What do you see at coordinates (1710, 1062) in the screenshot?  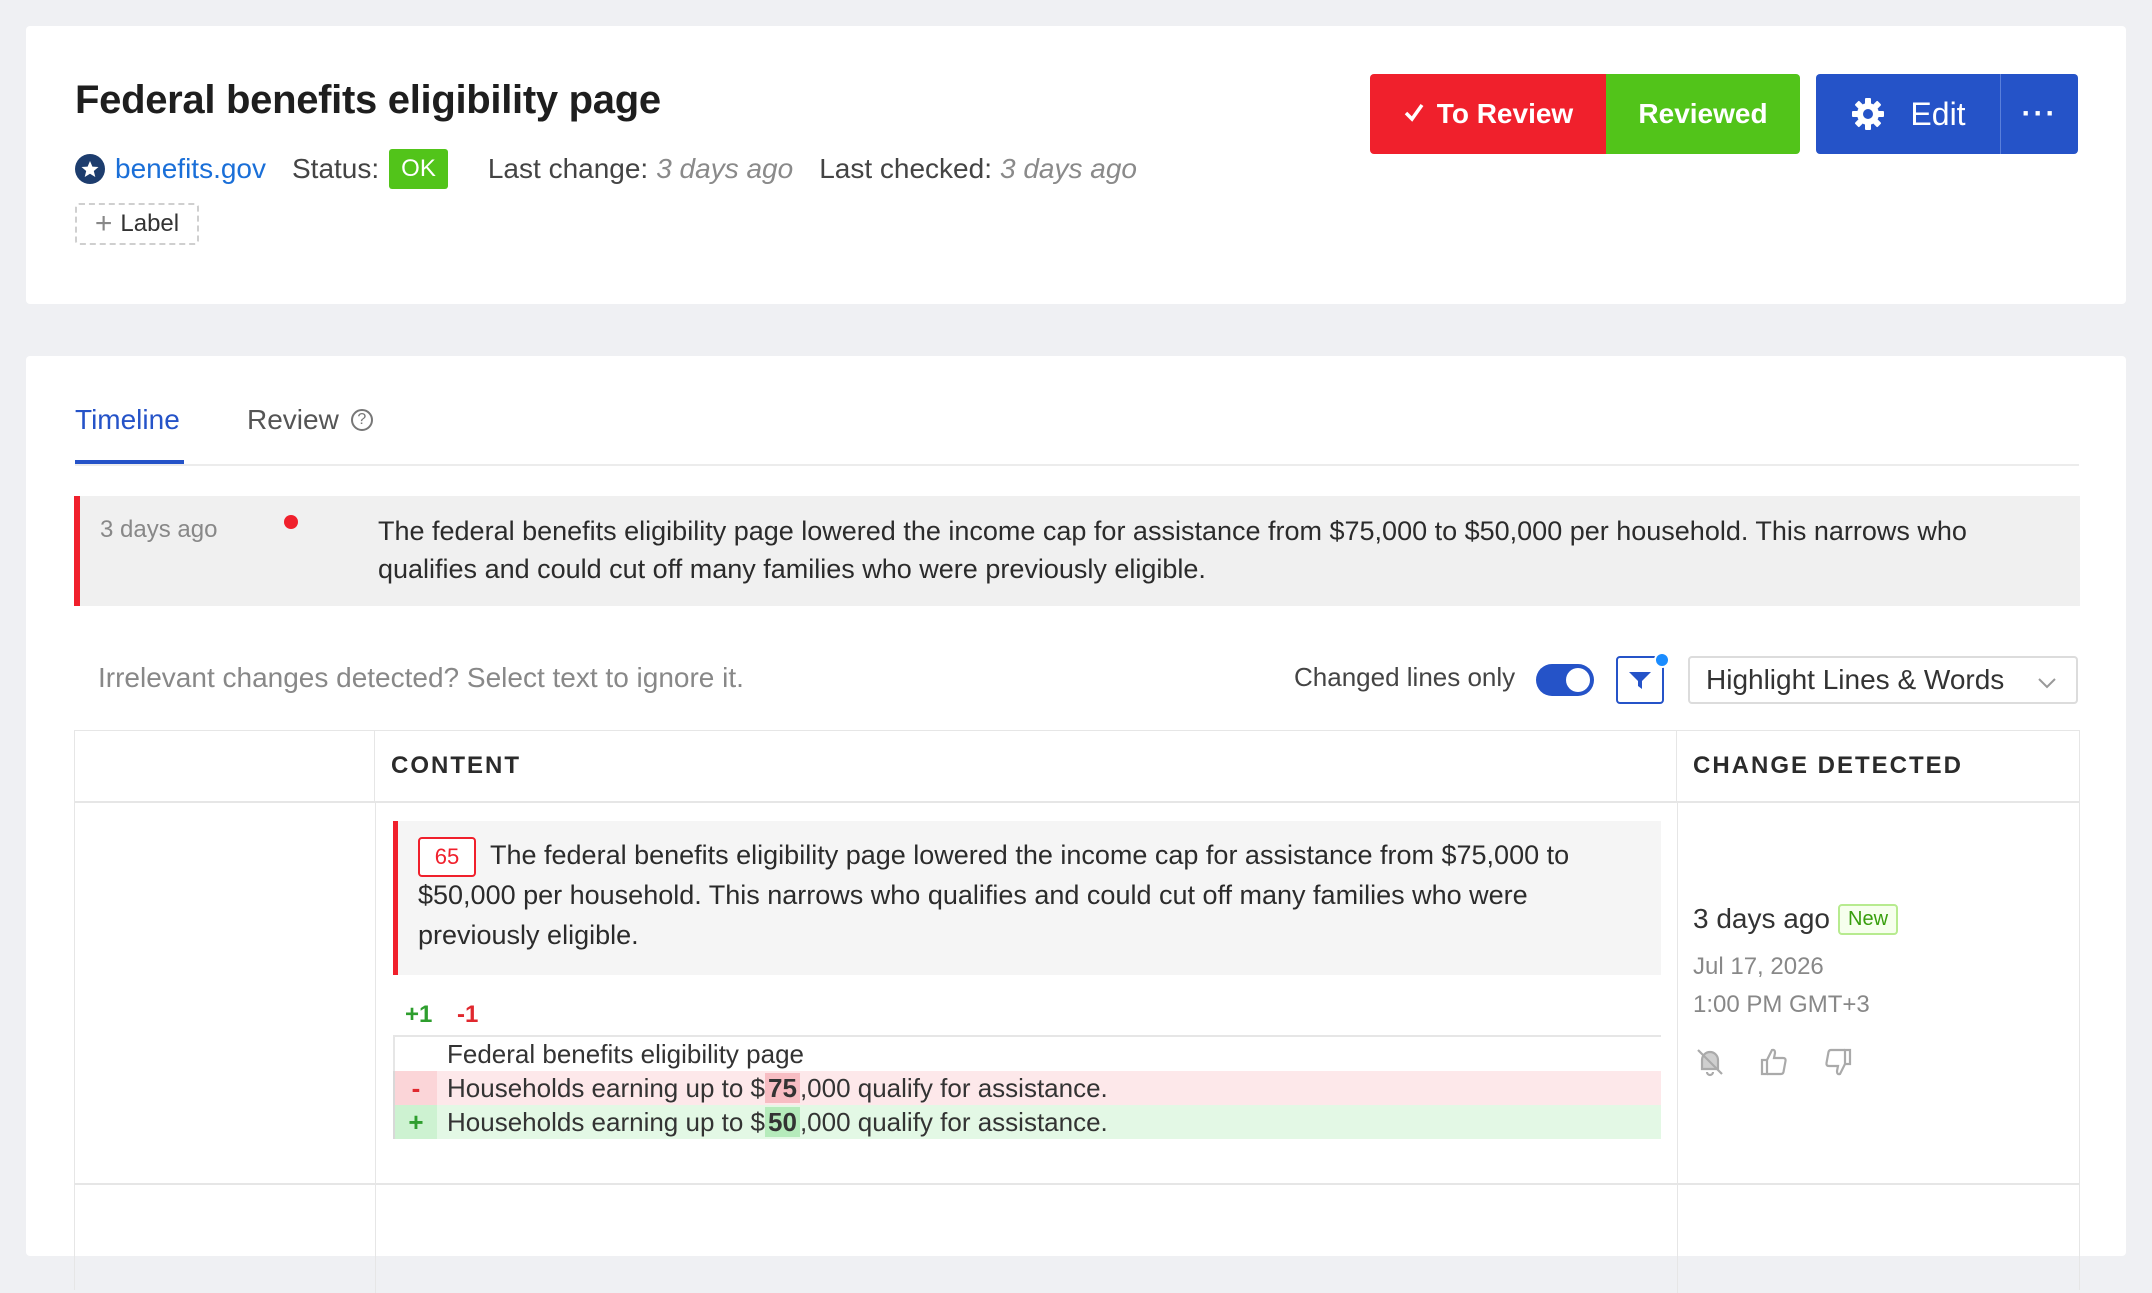 I see `mute-notification-icon` at bounding box center [1710, 1062].